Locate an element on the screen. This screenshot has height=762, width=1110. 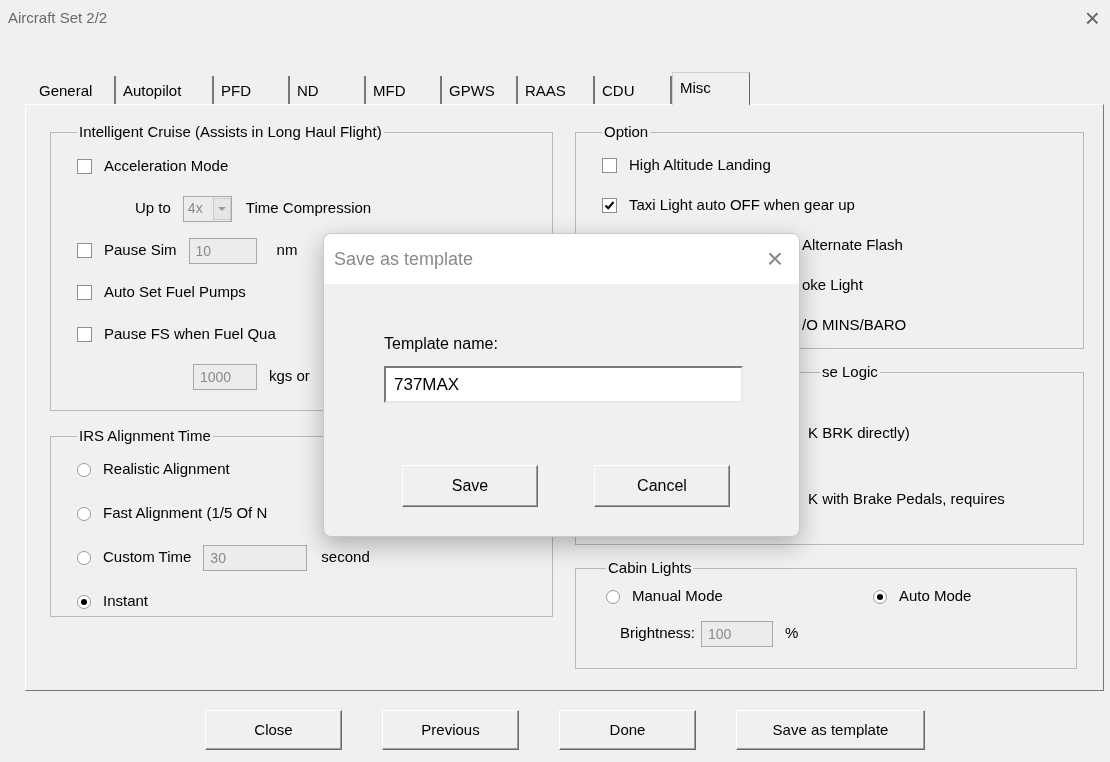
checkbox-label: Pause FS when Fuel Qua is located at coordinates (190, 334).